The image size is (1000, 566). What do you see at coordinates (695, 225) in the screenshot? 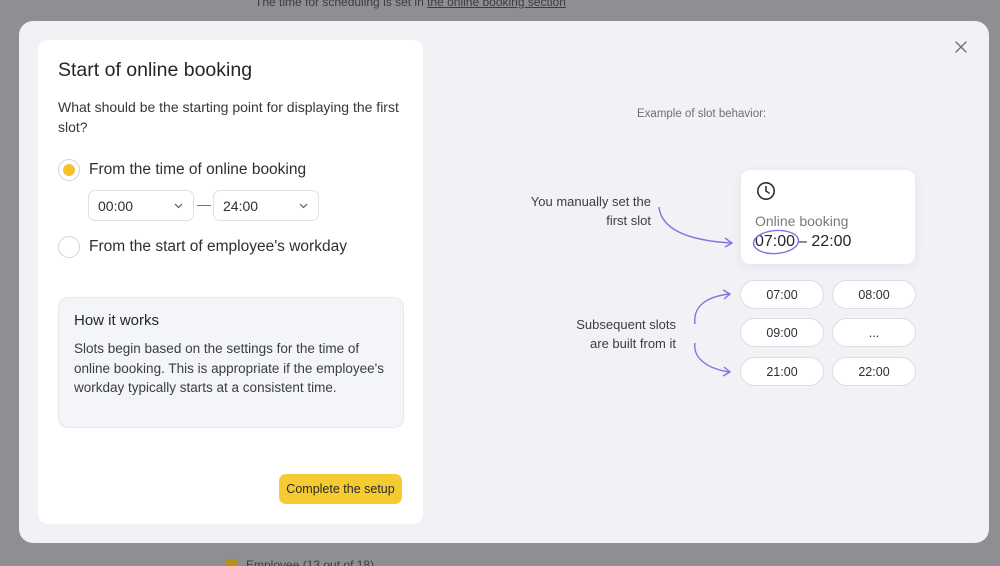
I see `arrow-to-first-slot` at bounding box center [695, 225].